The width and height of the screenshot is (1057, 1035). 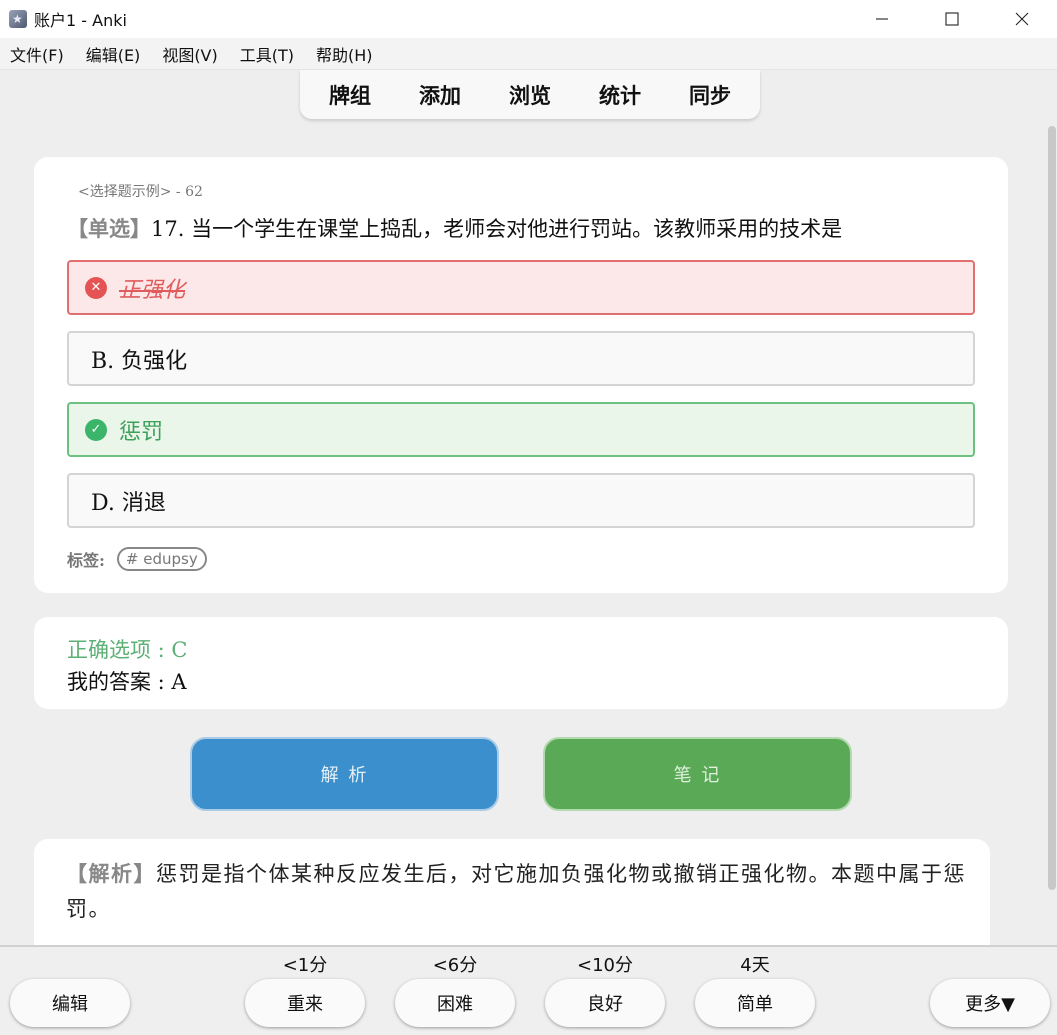 I want to click on tab-browse: 浏览, so click(x=530, y=95).